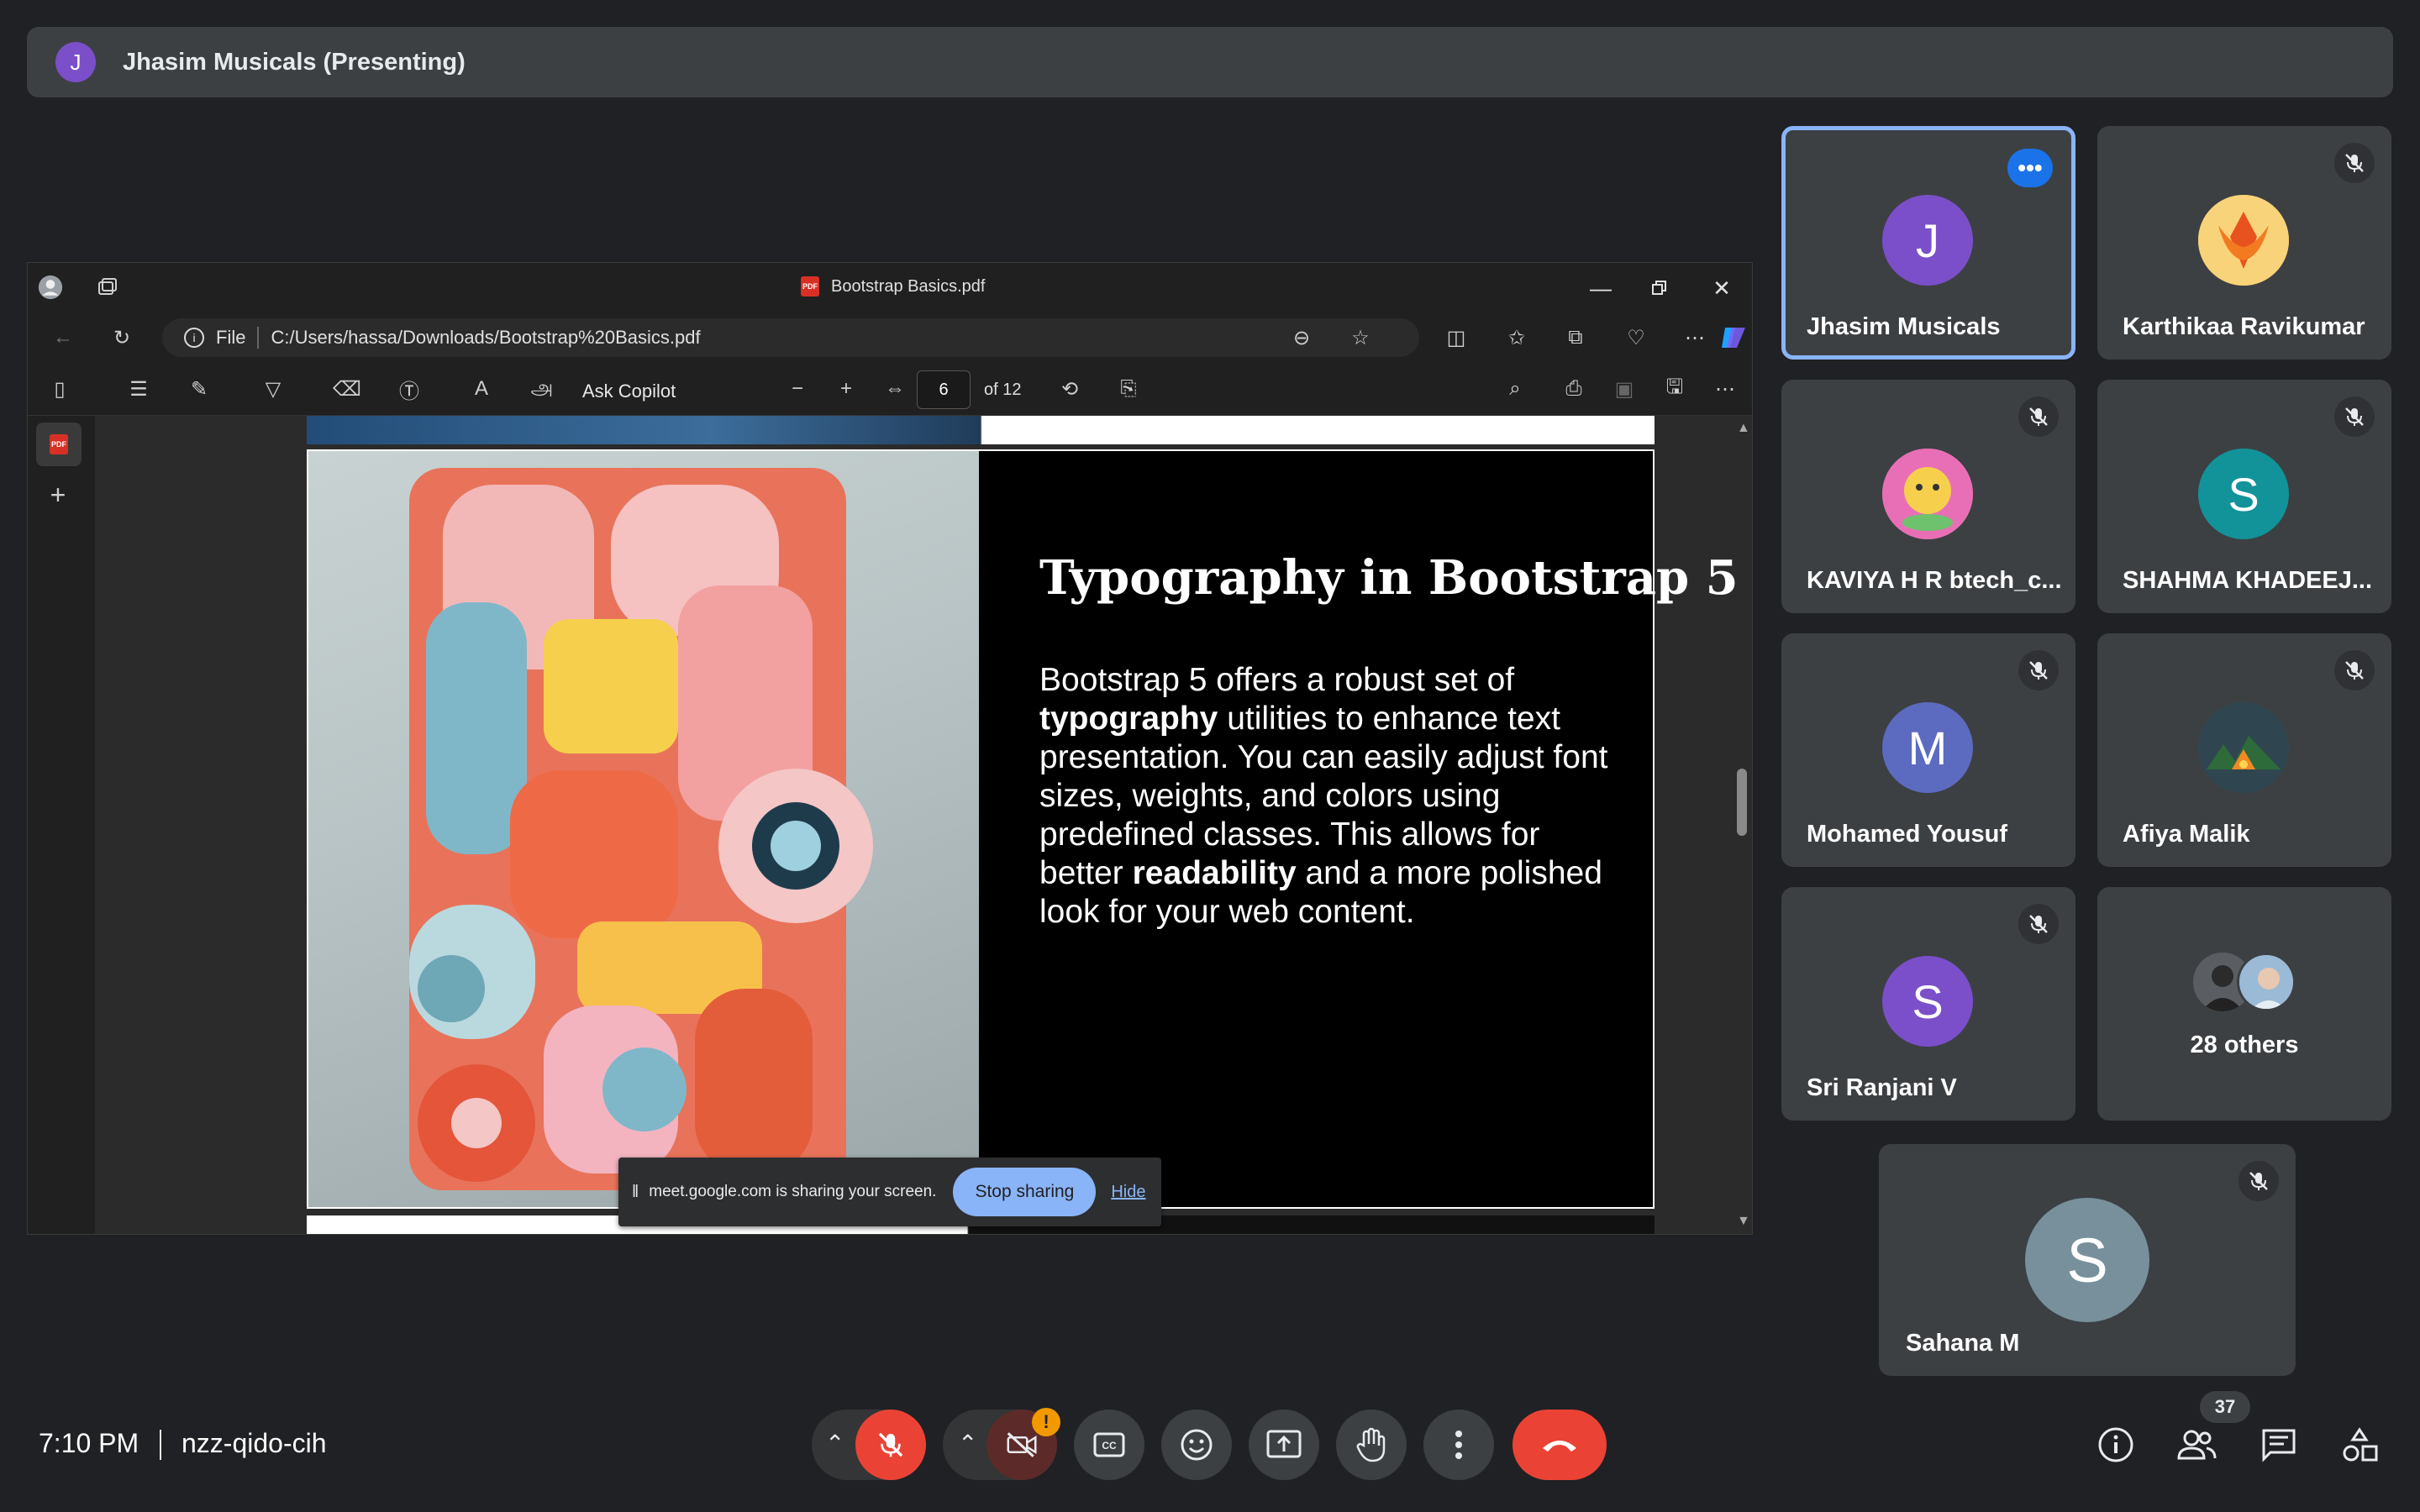  Describe the element at coordinates (2244, 750) in the screenshot. I see `participant-tile: Afiya Malik` at that location.